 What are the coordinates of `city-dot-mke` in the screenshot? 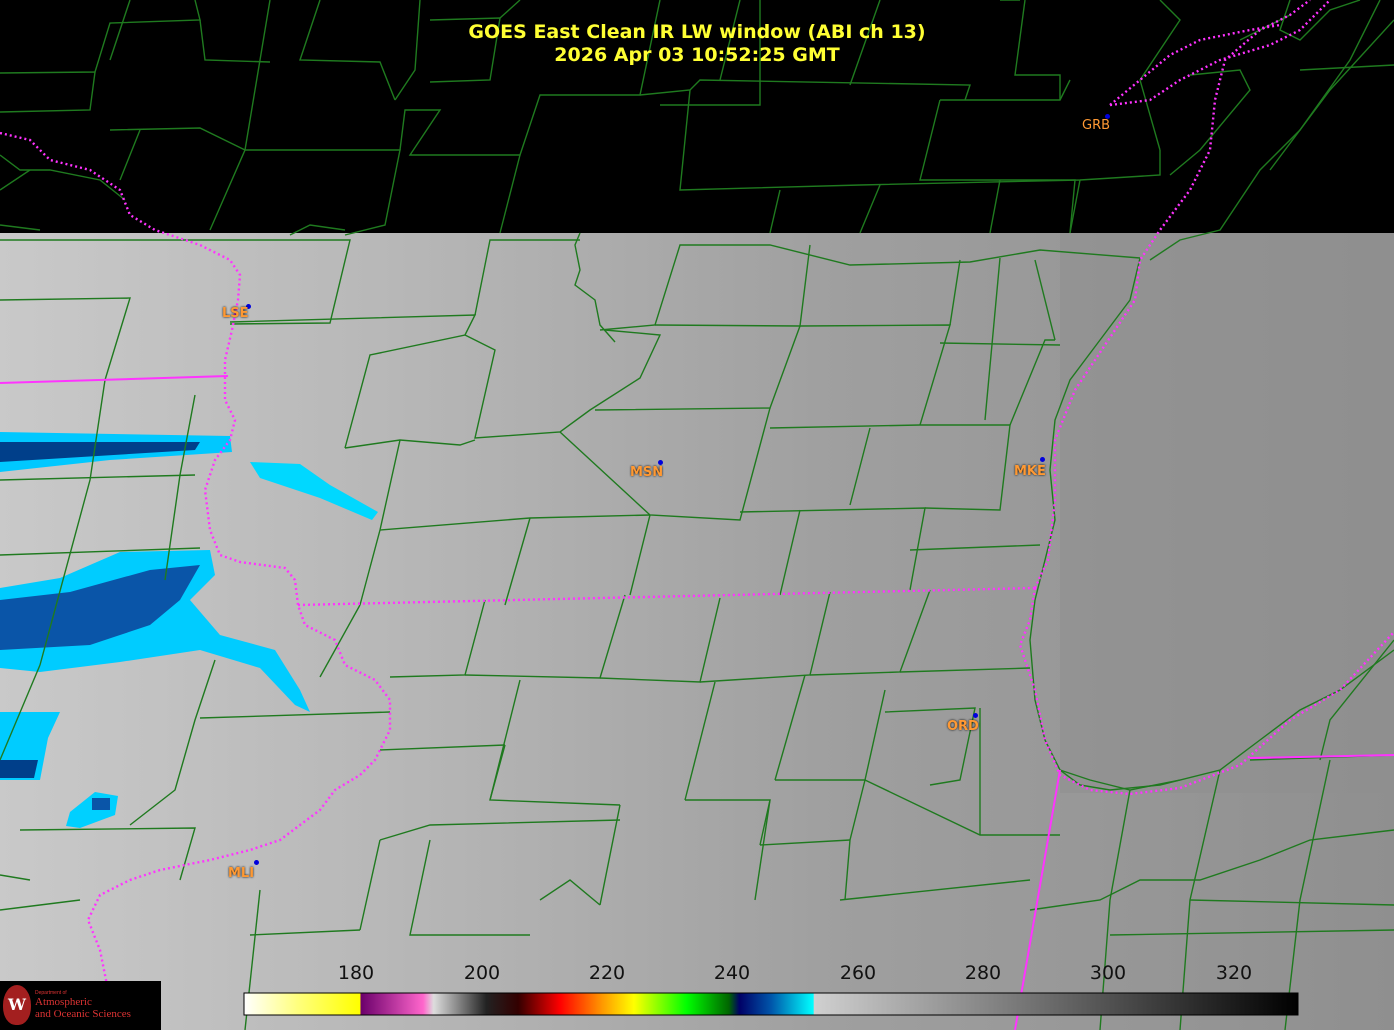 It's located at (1042, 459).